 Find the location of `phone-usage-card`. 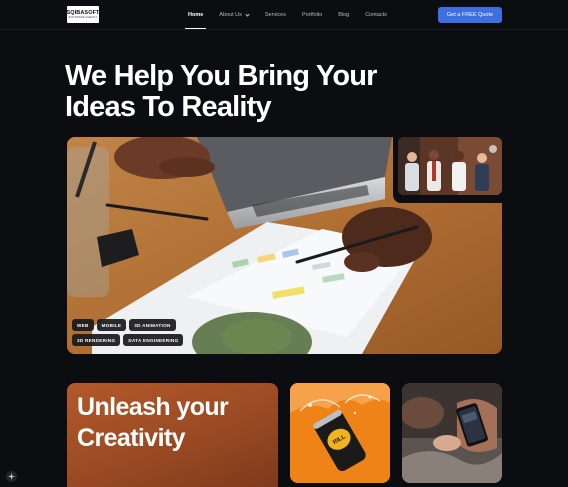

phone-usage-card is located at coordinates (452, 433).